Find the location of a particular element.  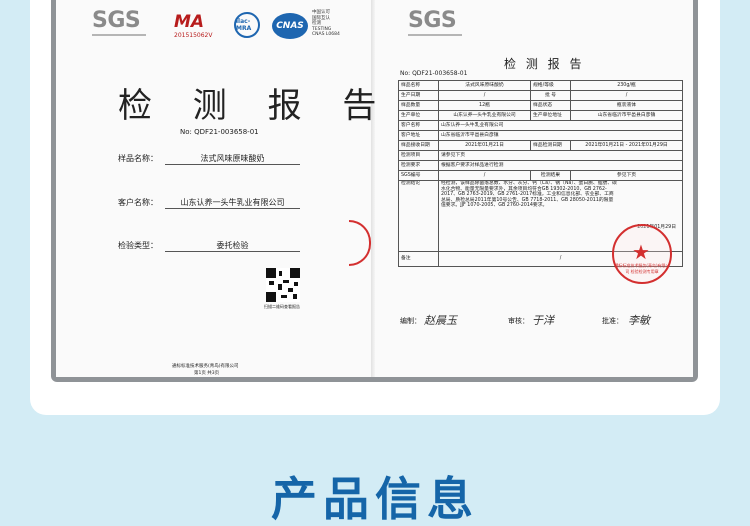

table-row: 检测要求 根据客户要求对样品进行检测 is located at coordinates (540, 165).